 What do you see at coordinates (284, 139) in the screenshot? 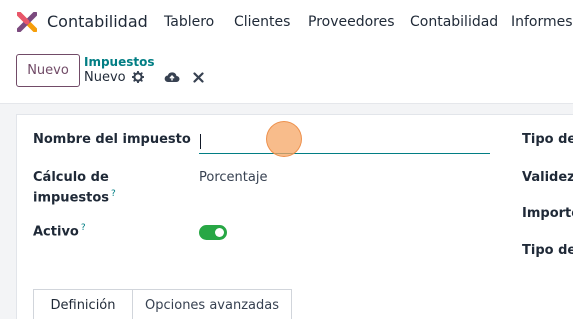
I see `cursor-click-indicator` at bounding box center [284, 139].